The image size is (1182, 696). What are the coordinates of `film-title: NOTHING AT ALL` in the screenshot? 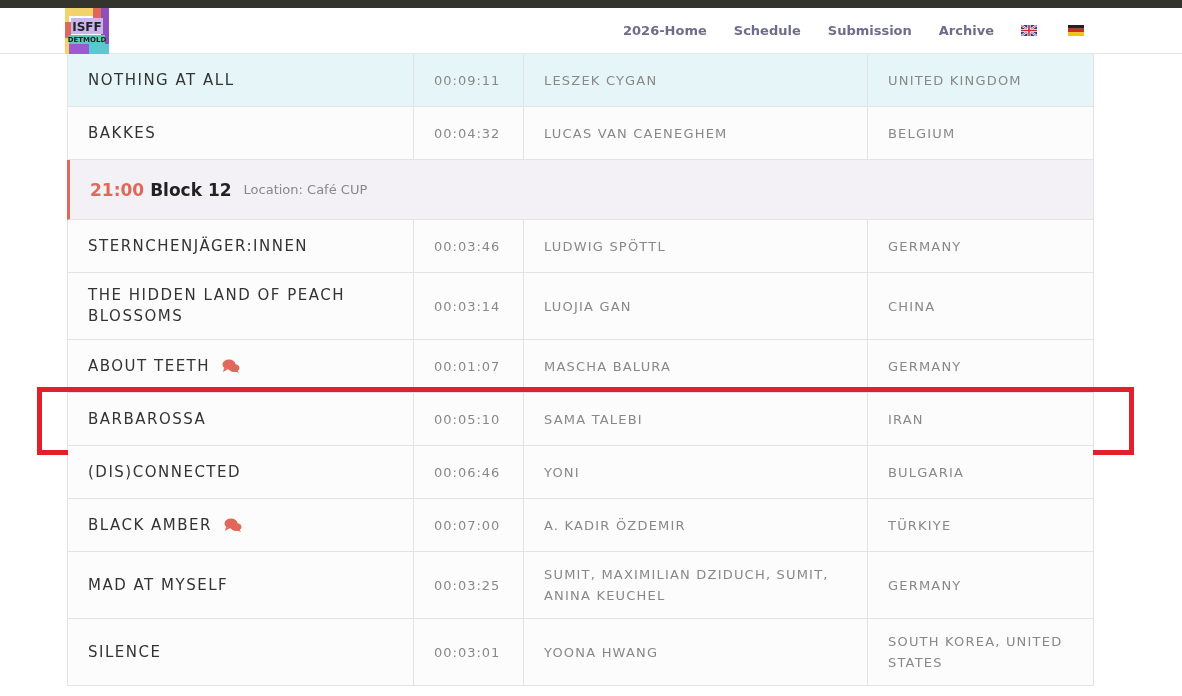 It's located at (161, 80).